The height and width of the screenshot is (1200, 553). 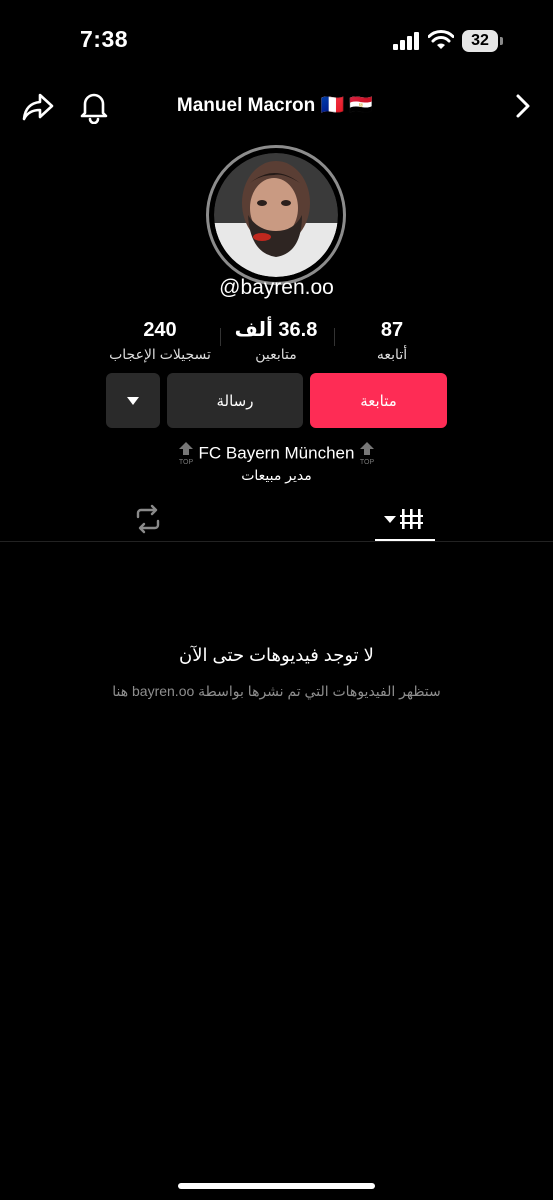 What do you see at coordinates (275, 105) in the screenshot?
I see `profile-name-title: Manuel Macron 🇫🇷 🇪🇬` at bounding box center [275, 105].